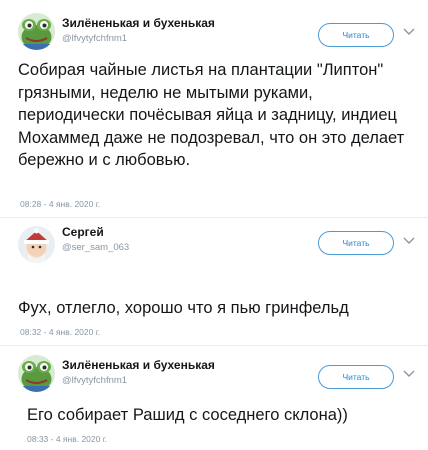  What do you see at coordinates (187, 415) in the screenshot?
I see `tweet-text: Его собирает Рашид с соседнего склона))` at bounding box center [187, 415].